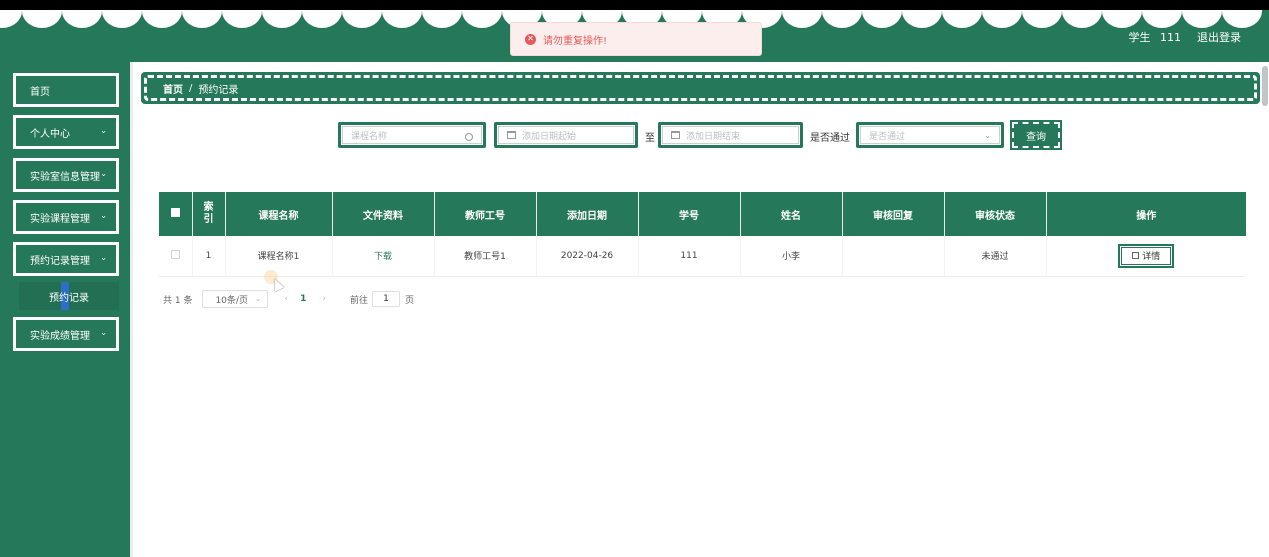 The width and height of the screenshot is (1269, 557). Describe the element at coordinates (231, 300) in the screenshot. I see `page-size-value: 10条/页` at that location.